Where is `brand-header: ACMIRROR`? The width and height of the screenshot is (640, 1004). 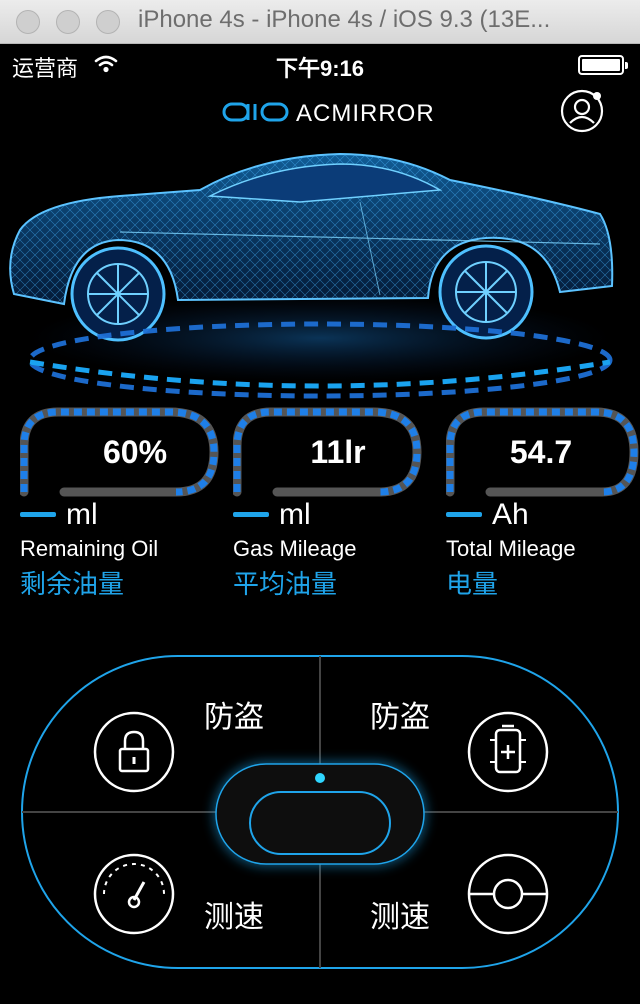 brand-header: ACMIRROR is located at coordinates (328, 114).